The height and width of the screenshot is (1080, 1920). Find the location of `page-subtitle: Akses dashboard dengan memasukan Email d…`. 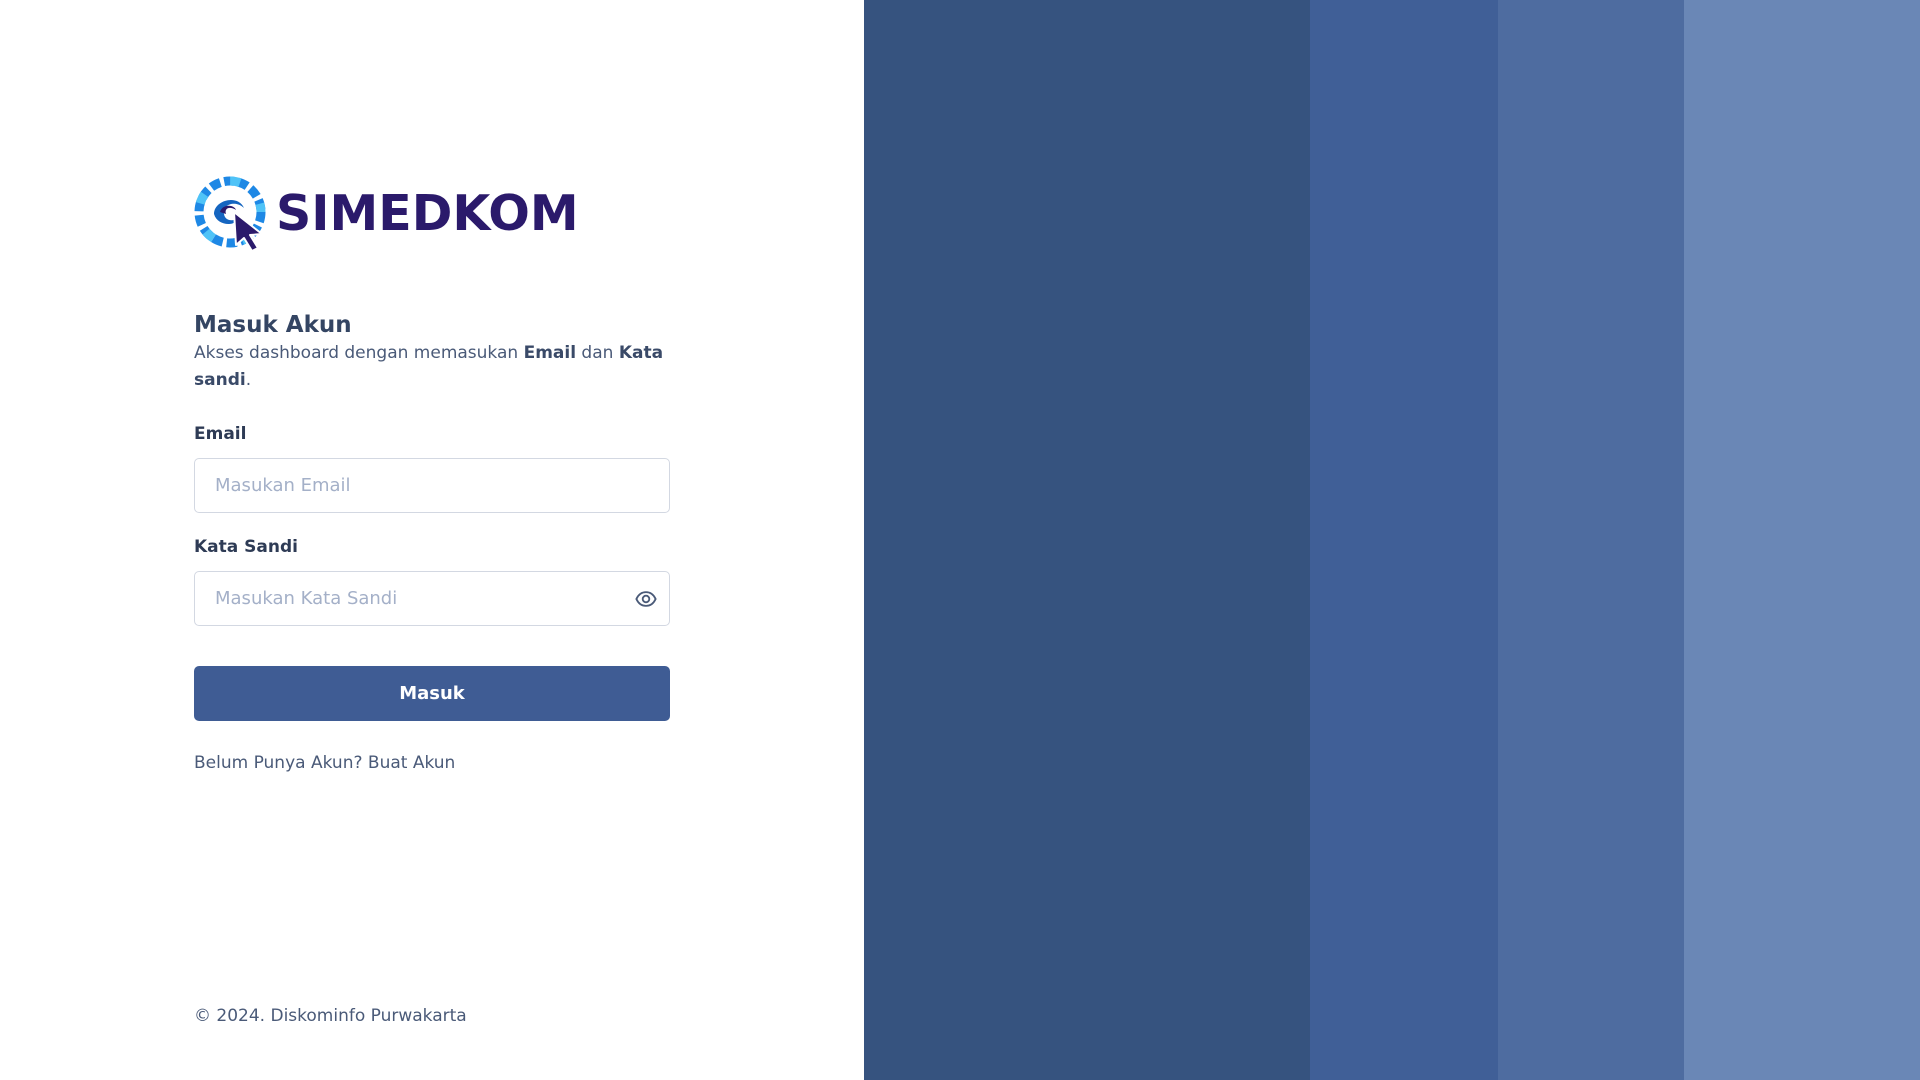

page-subtitle: Akses dashboard dengan memasukan Email d… is located at coordinates (432, 367).